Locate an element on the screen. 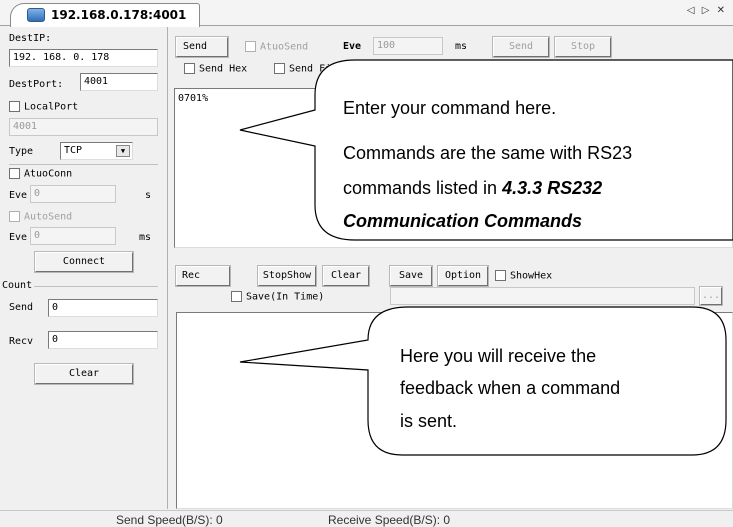 Image resolution: width=733 pixels, height=527 pixels. receive-callout-line1: Here you will receive the is located at coordinates (498, 356).